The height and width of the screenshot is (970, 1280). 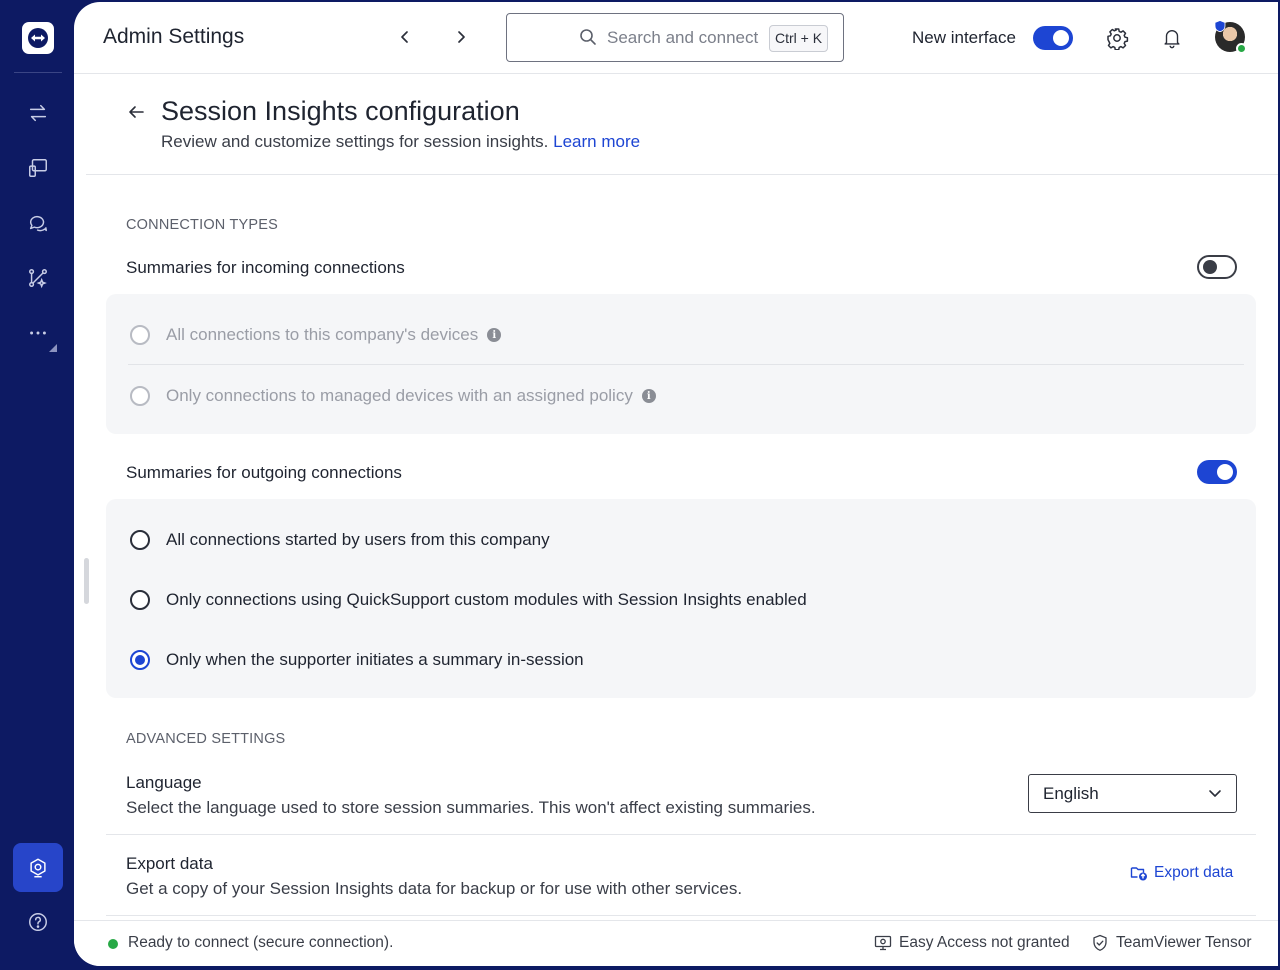 I want to click on product-name: TeamViewer Tensor, so click(x=1184, y=942).